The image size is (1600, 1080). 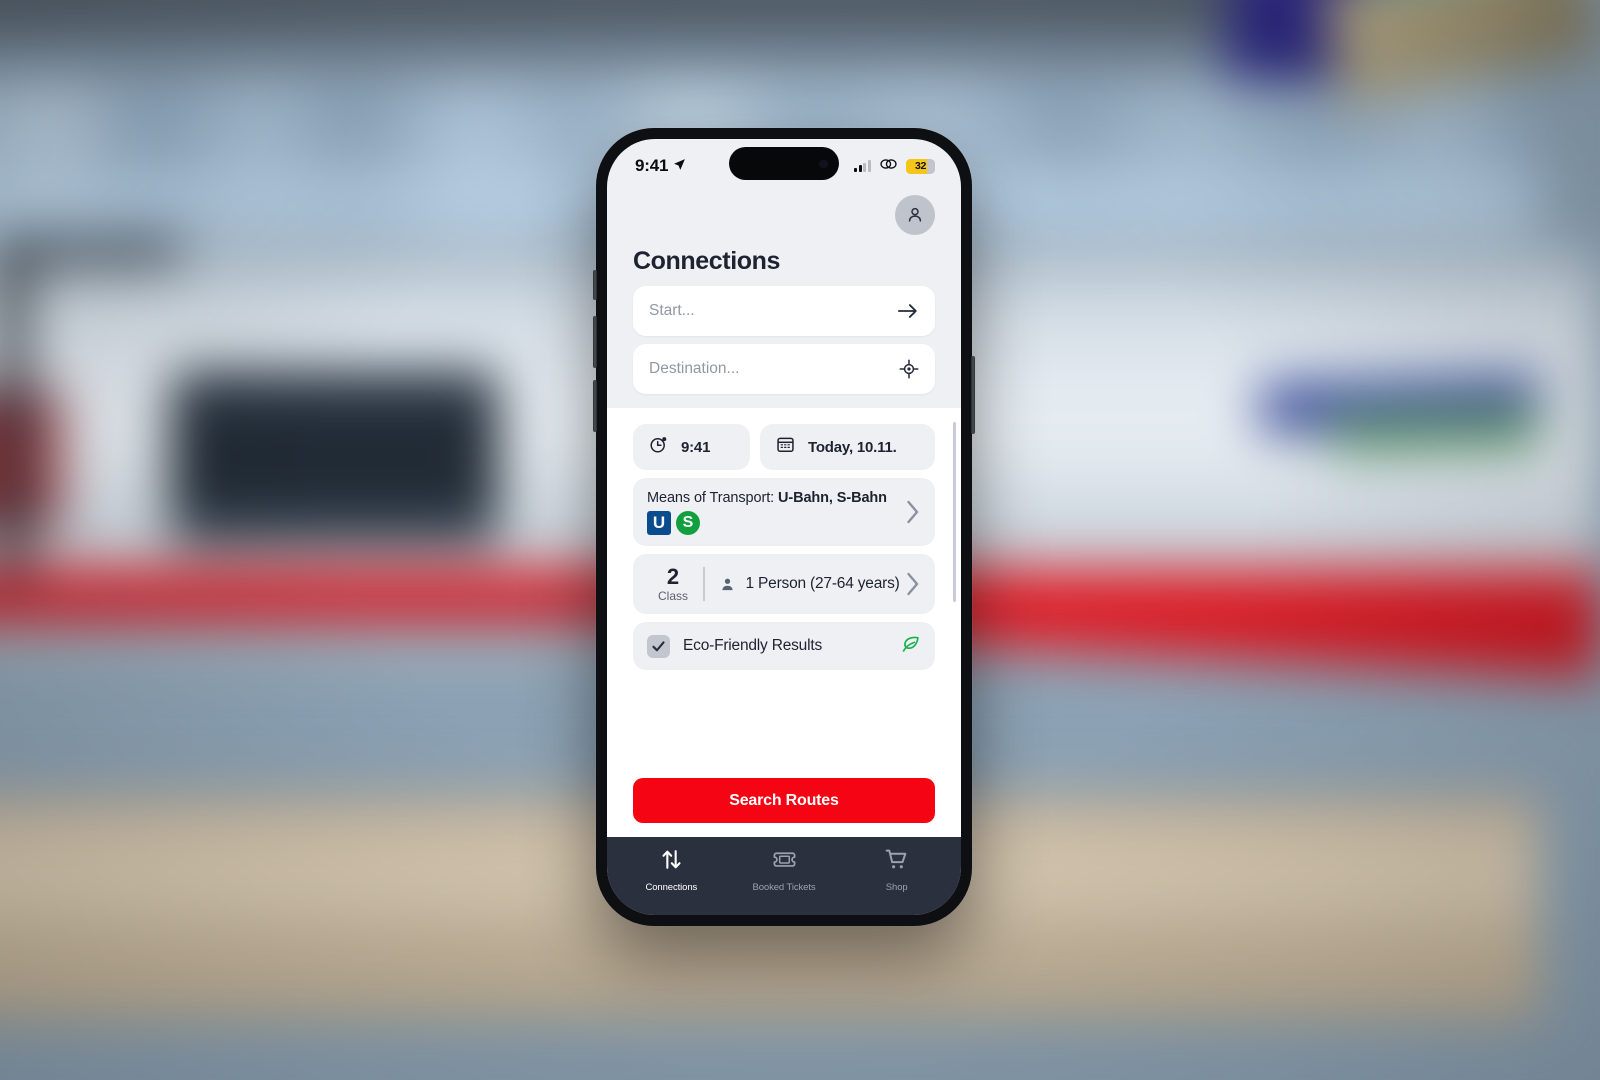 I want to click on travel-class-caption: Class, so click(x=672, y=595).